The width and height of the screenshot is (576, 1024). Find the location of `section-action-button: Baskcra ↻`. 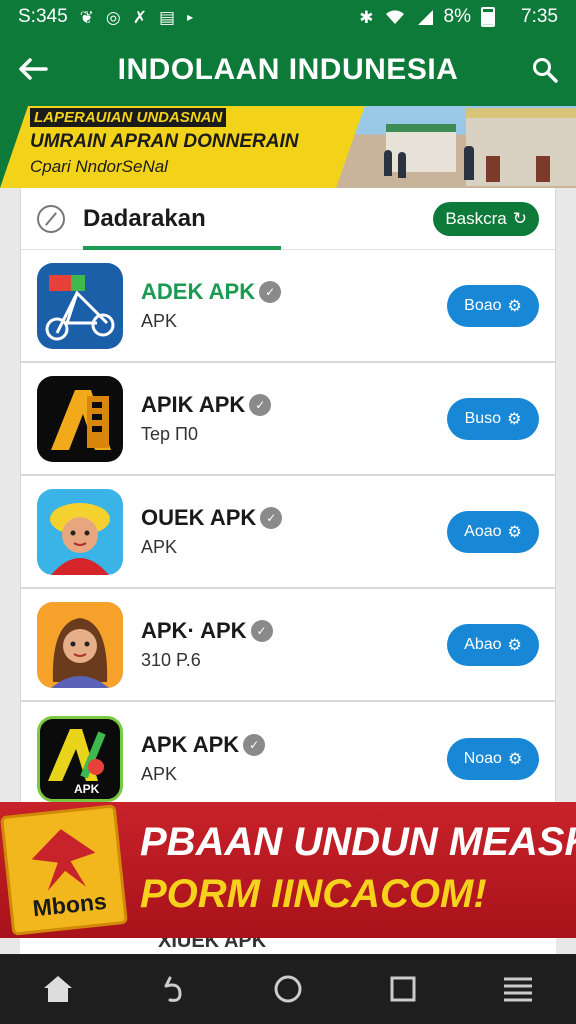

section-action-button: Baskcra ↻ is located at coordinates (486, 218).